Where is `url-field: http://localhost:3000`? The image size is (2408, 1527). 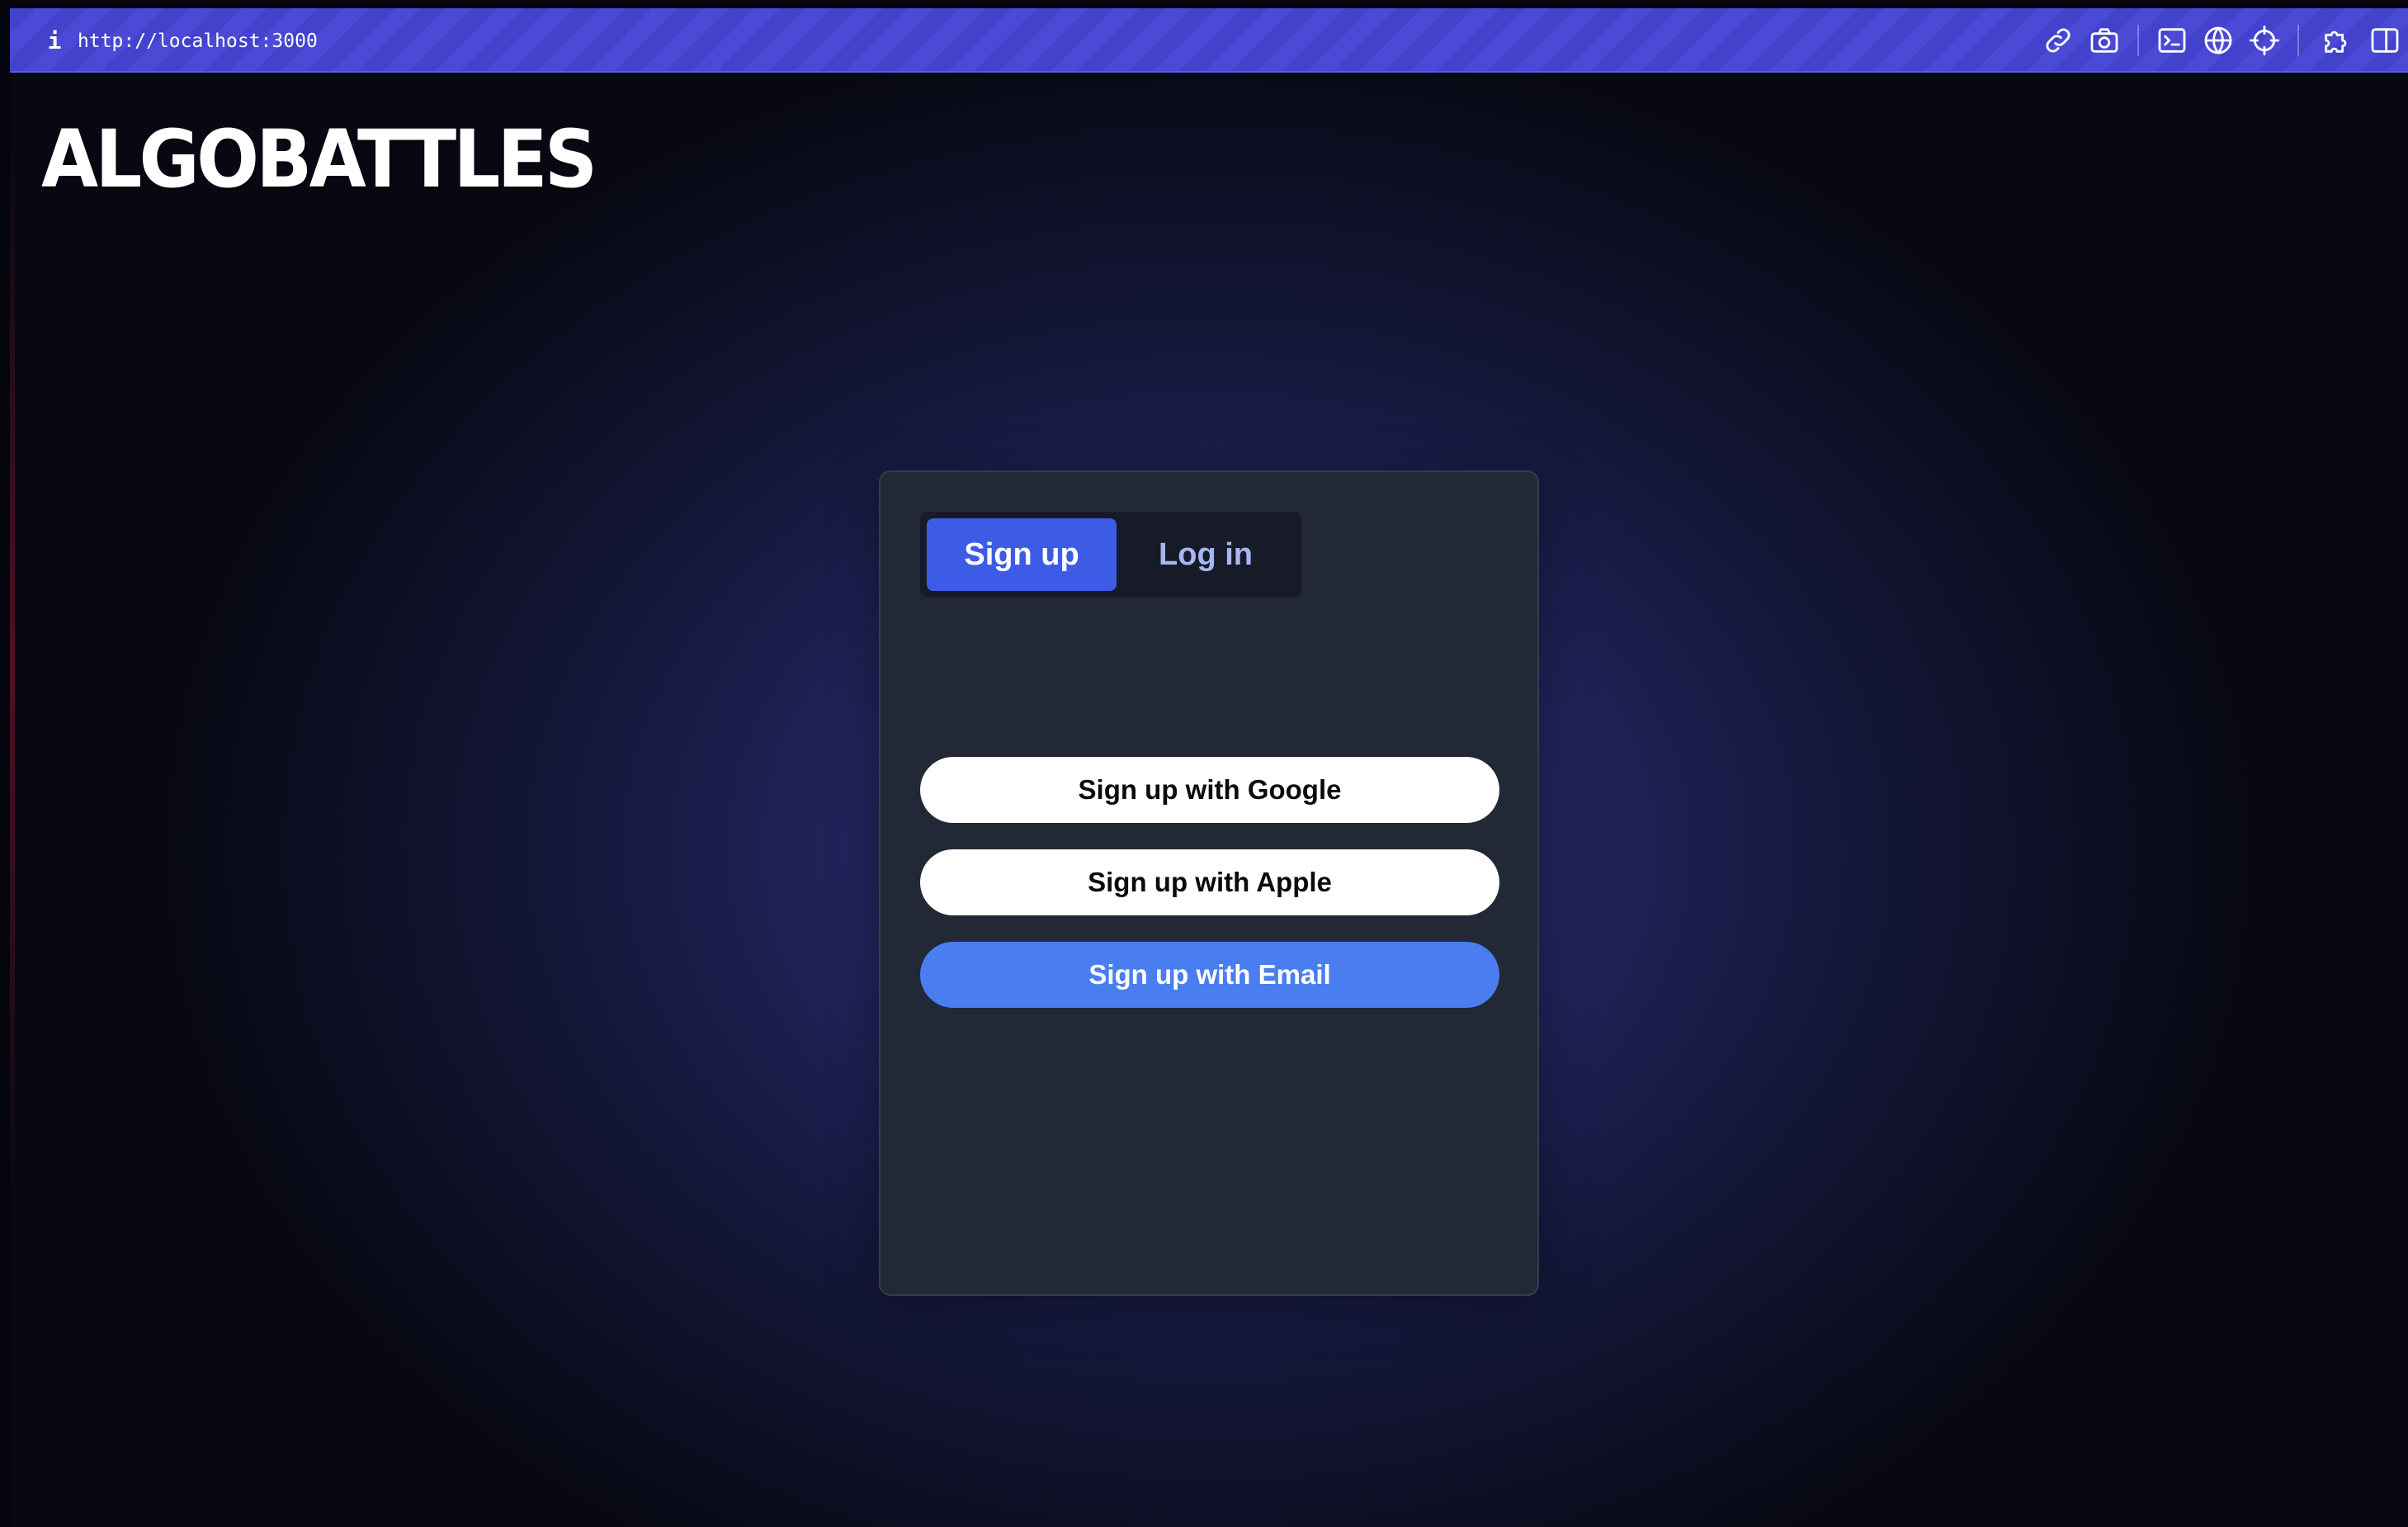
url-field: http://localhost:3000 is located at coordinates (198, 42).